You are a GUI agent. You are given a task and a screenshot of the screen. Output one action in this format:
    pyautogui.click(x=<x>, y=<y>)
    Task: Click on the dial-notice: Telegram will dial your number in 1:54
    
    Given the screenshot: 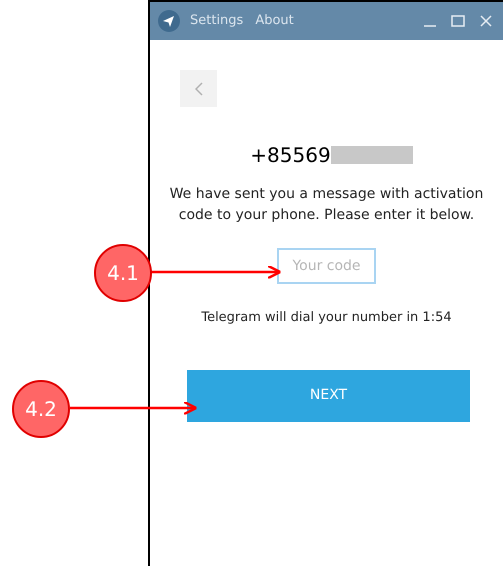 What is the action you would take?
    pyautogui.click(x=326, y=318)
    